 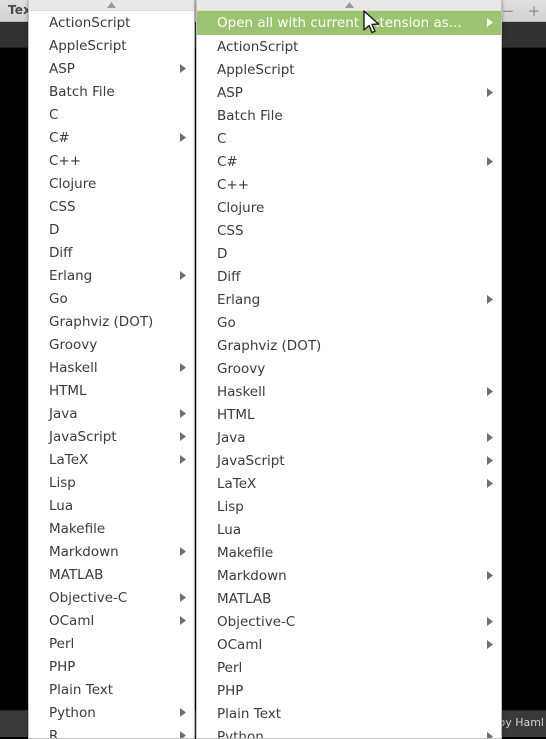 I want to click on menu-item-label: Makefile, so click(x=355, y=553).